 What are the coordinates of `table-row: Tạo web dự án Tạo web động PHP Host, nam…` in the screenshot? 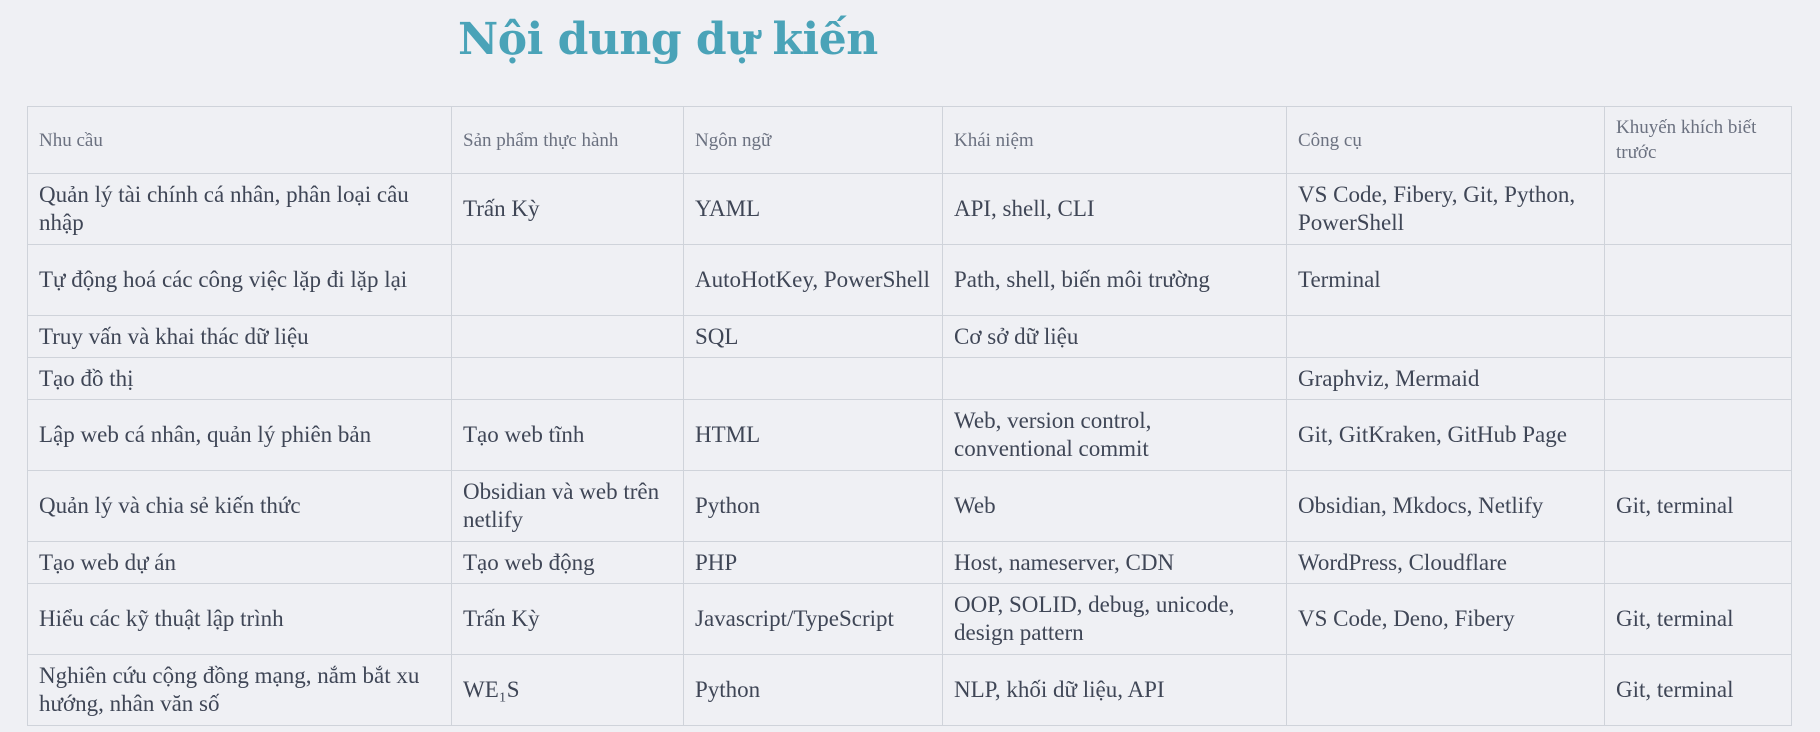 It's located at (909, 562).